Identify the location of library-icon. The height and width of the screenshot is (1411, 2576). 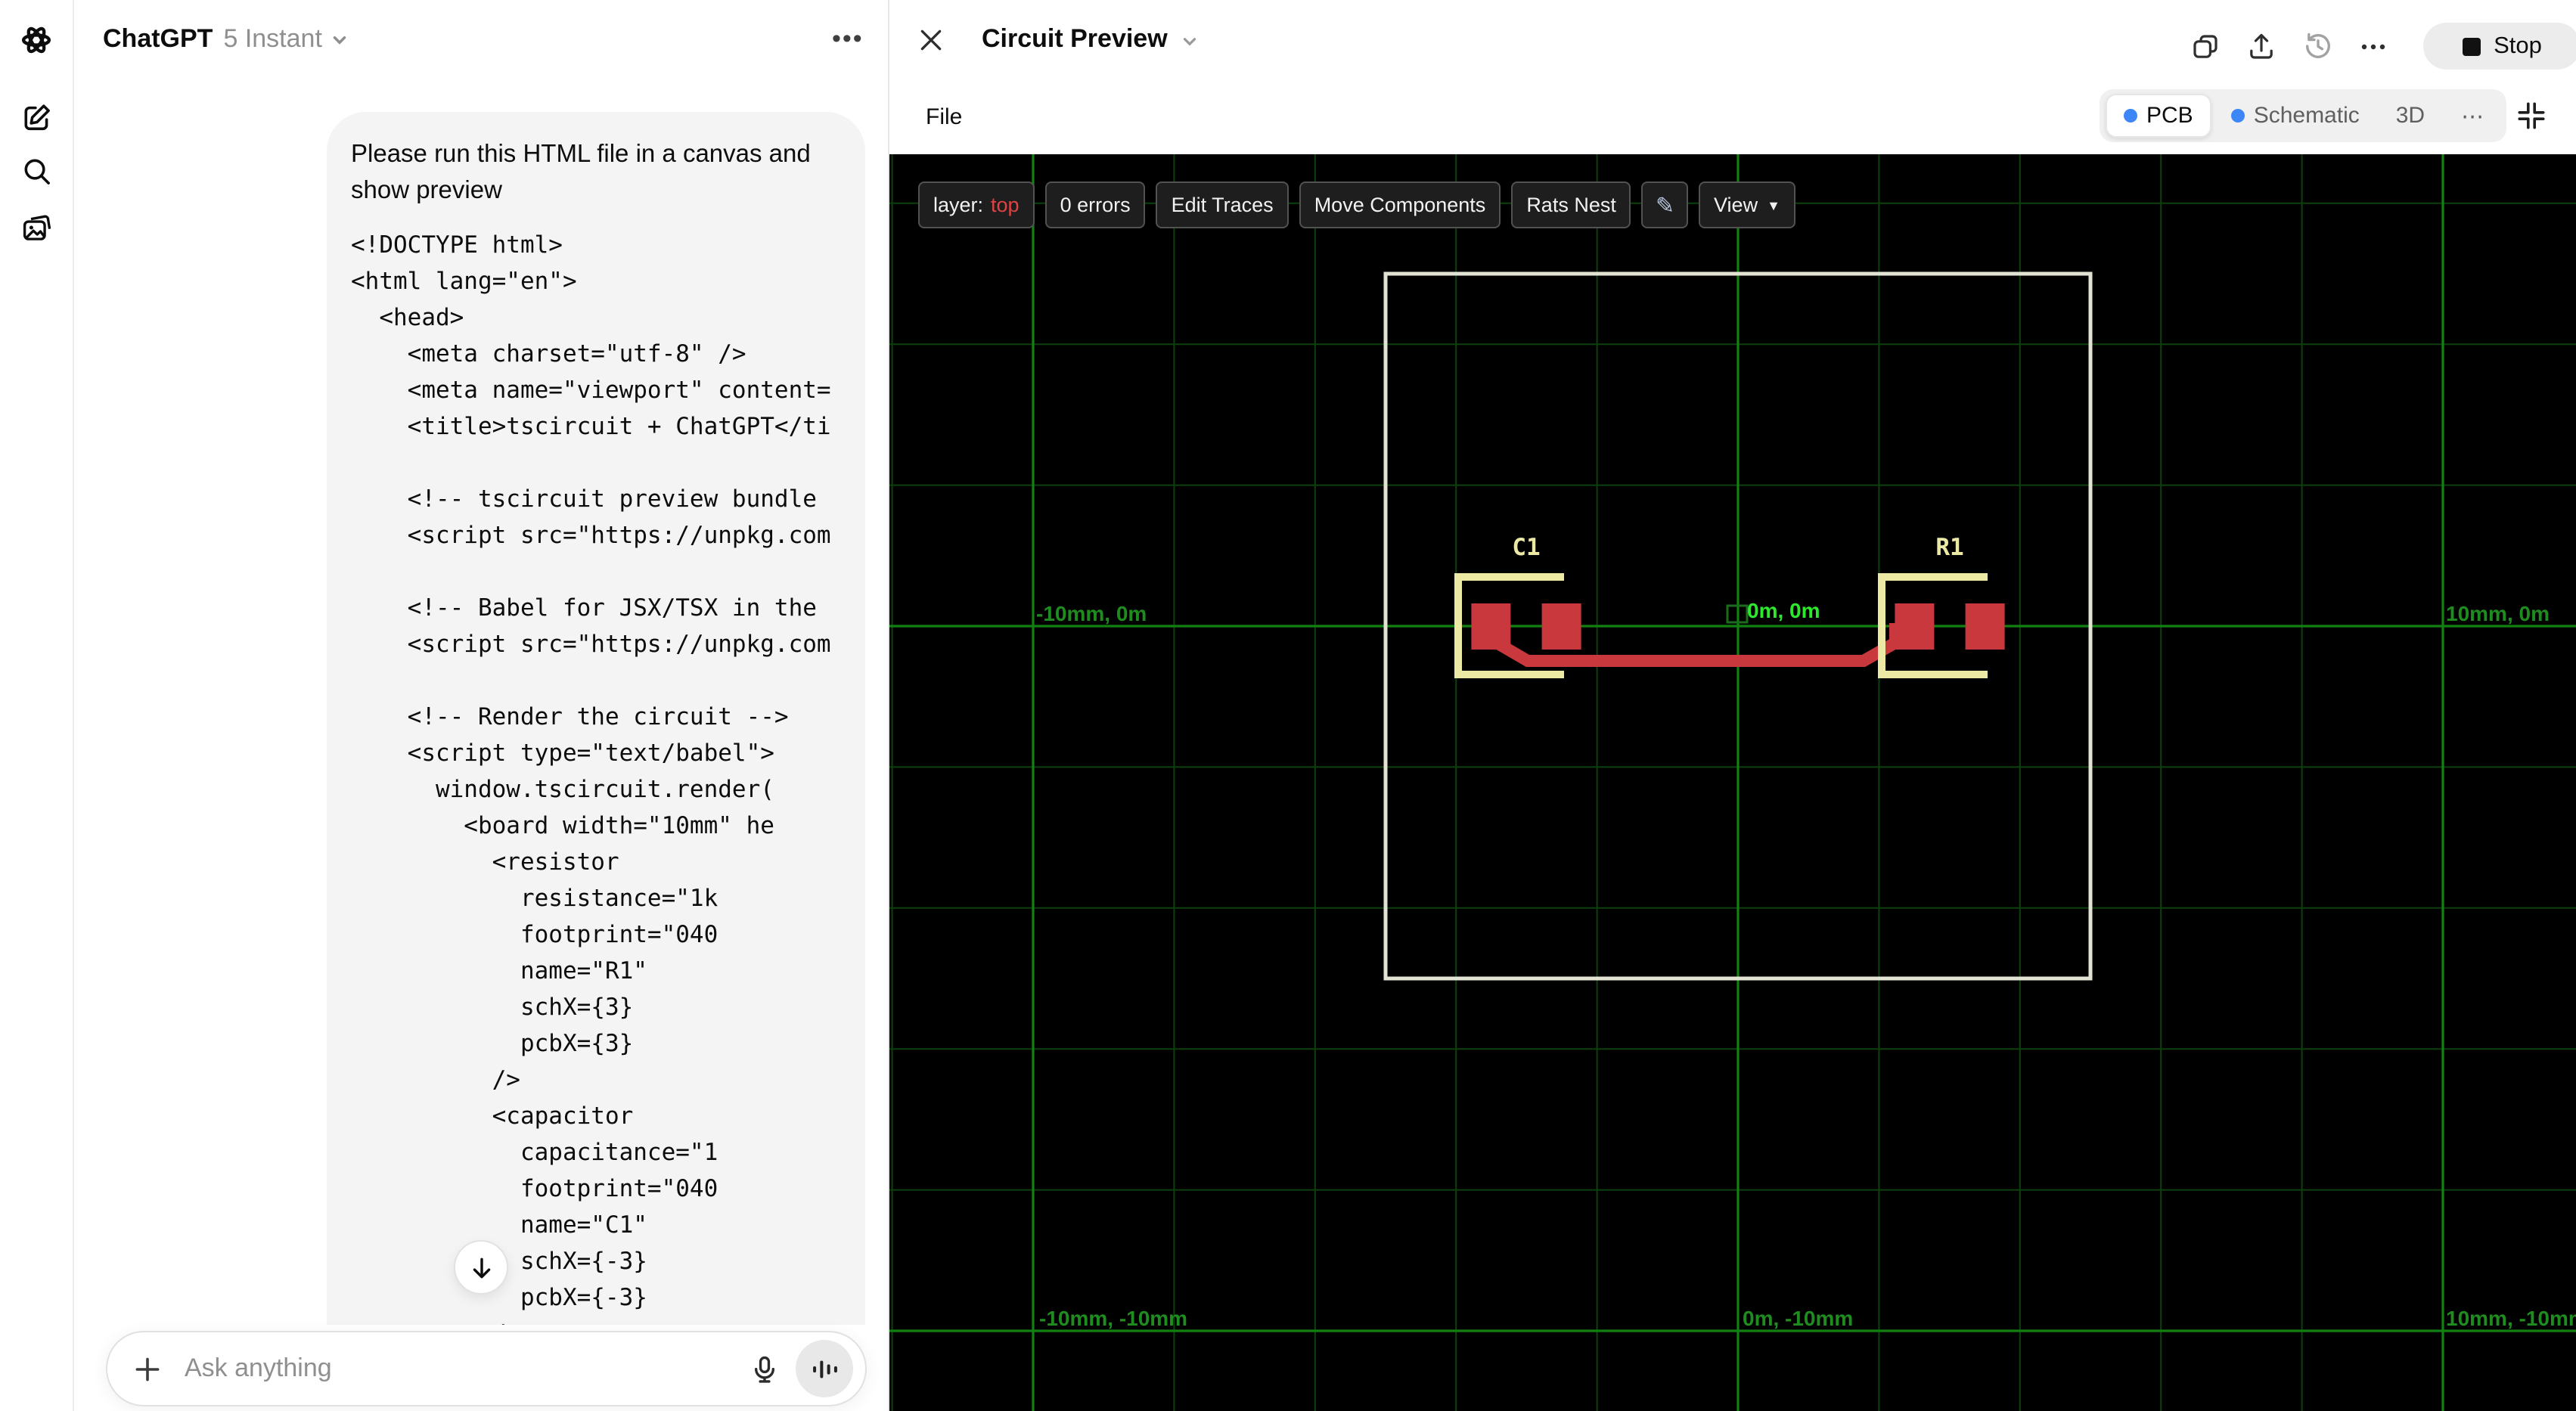
(36, 226).